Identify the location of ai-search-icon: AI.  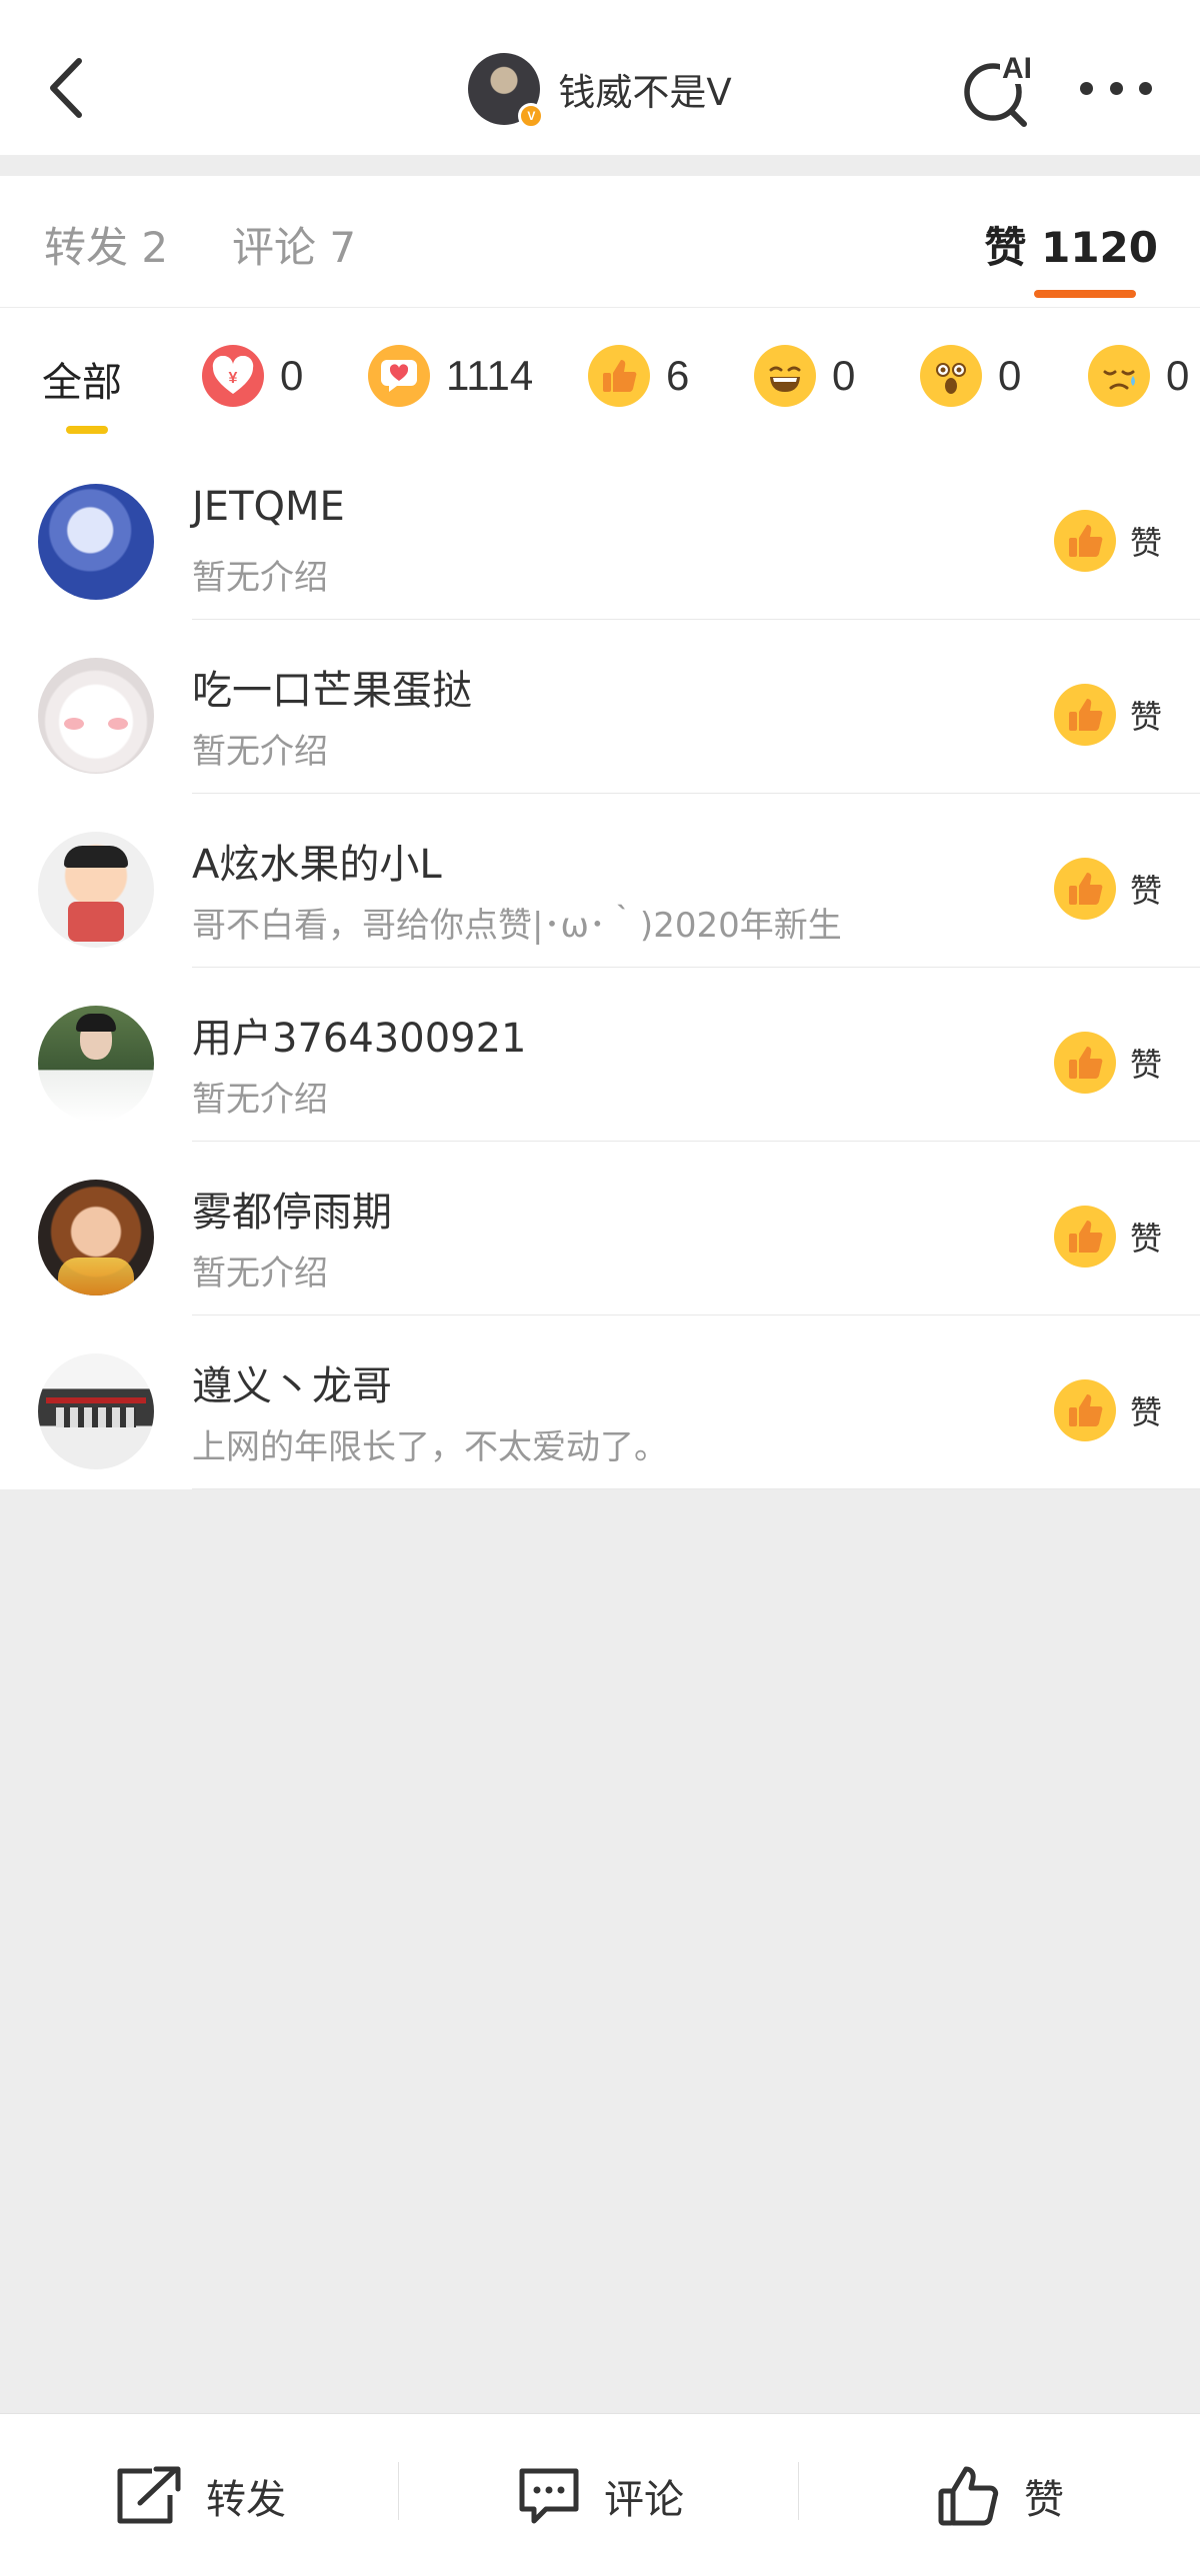
(1002, 88).